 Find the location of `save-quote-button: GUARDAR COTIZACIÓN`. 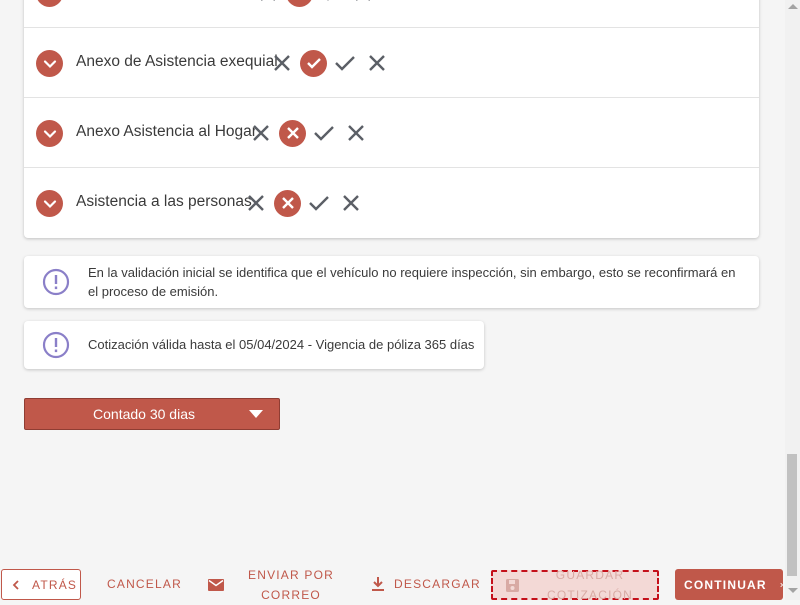

save-quote-button: GUARDAR COTIZACIÓN is located at coordinates (575, 585).